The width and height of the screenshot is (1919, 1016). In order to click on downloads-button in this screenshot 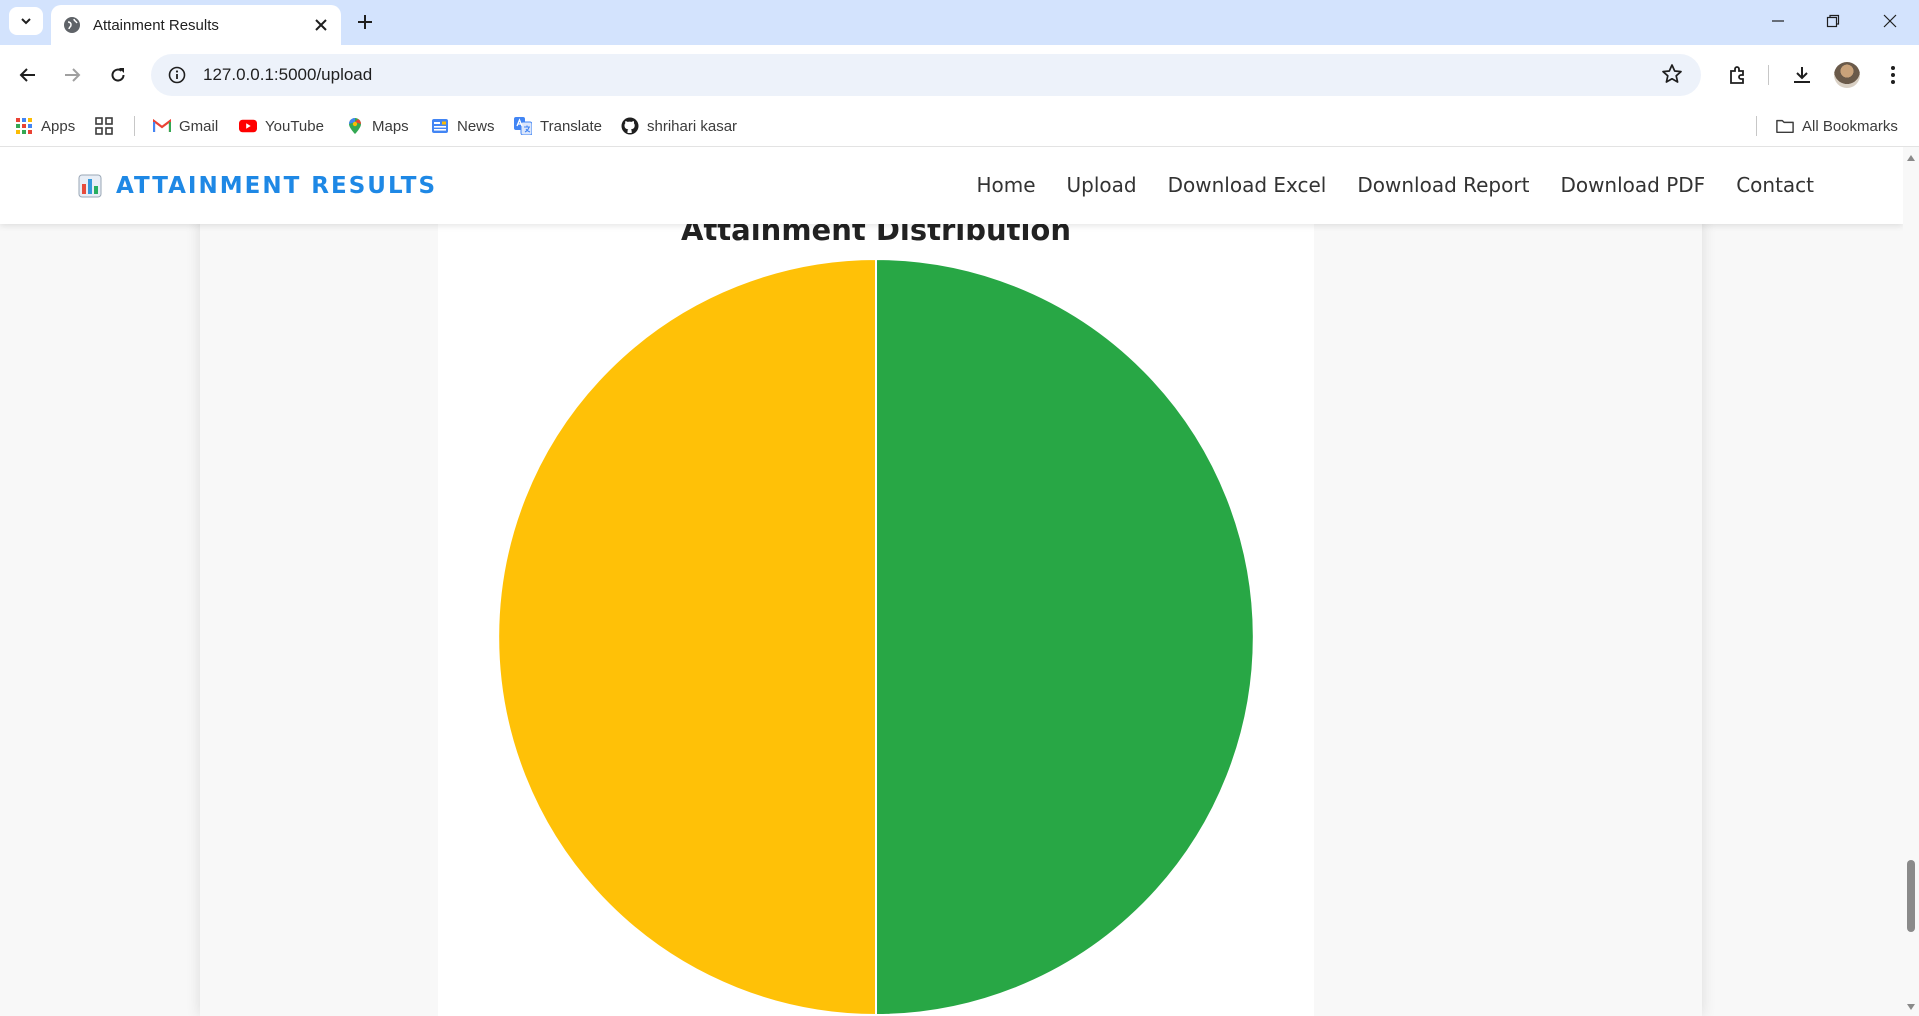, I will do `click(1802, 75)`.